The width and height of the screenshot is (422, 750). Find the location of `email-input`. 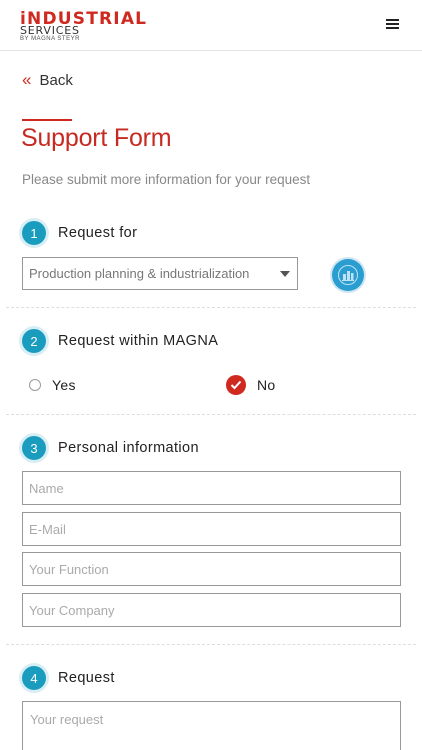

email-input is located at coordinates (211, 529).